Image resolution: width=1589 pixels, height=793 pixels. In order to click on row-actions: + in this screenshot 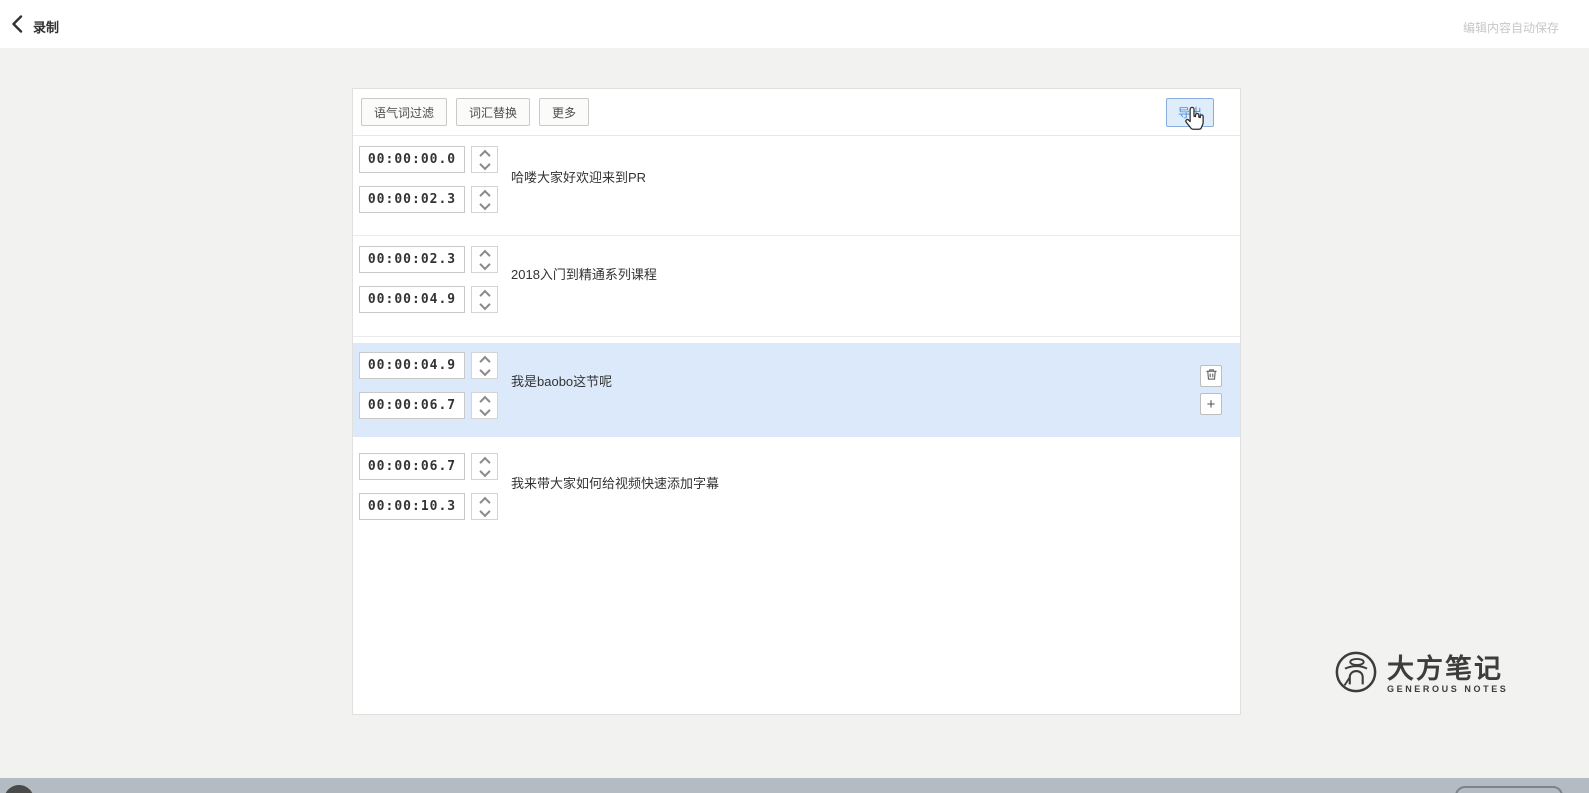, I will do `click(1211, 390)`.